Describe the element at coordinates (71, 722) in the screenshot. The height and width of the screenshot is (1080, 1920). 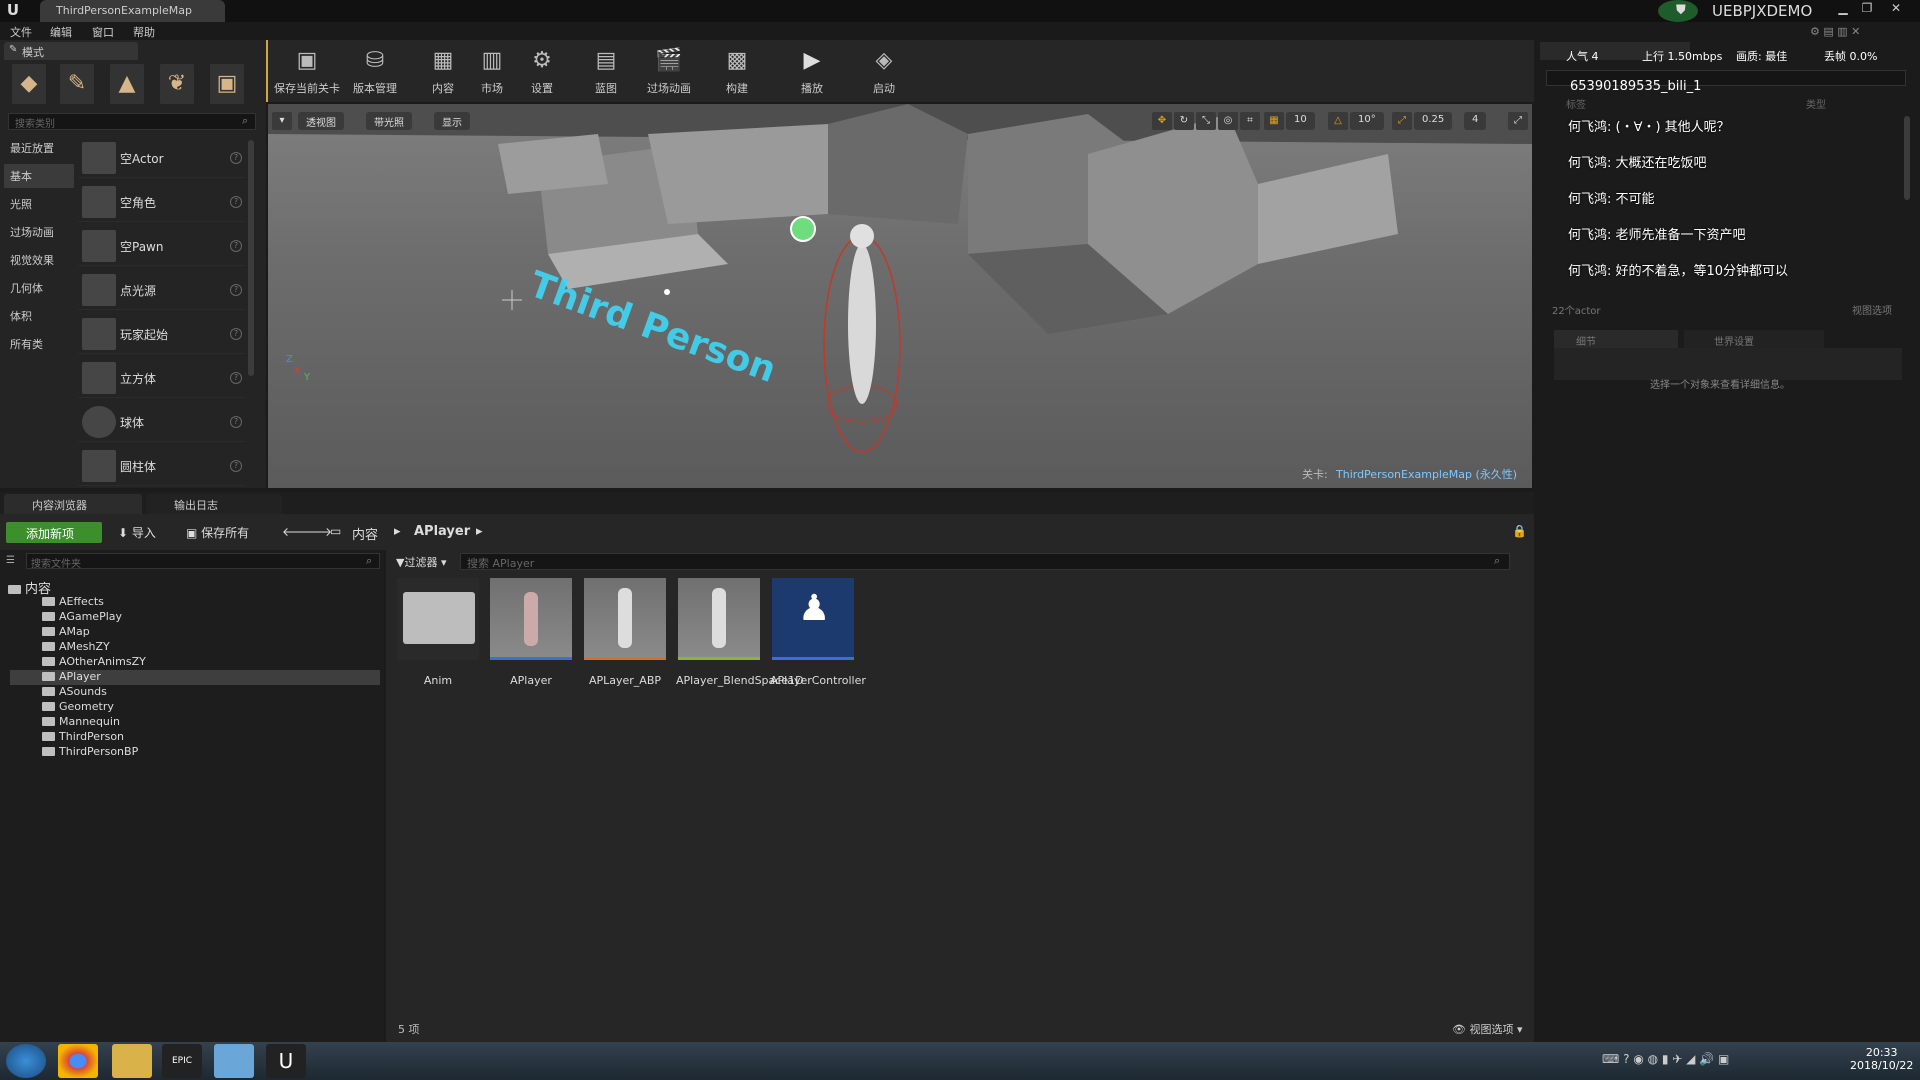
I see `folder-item: Mannequin` at that location.